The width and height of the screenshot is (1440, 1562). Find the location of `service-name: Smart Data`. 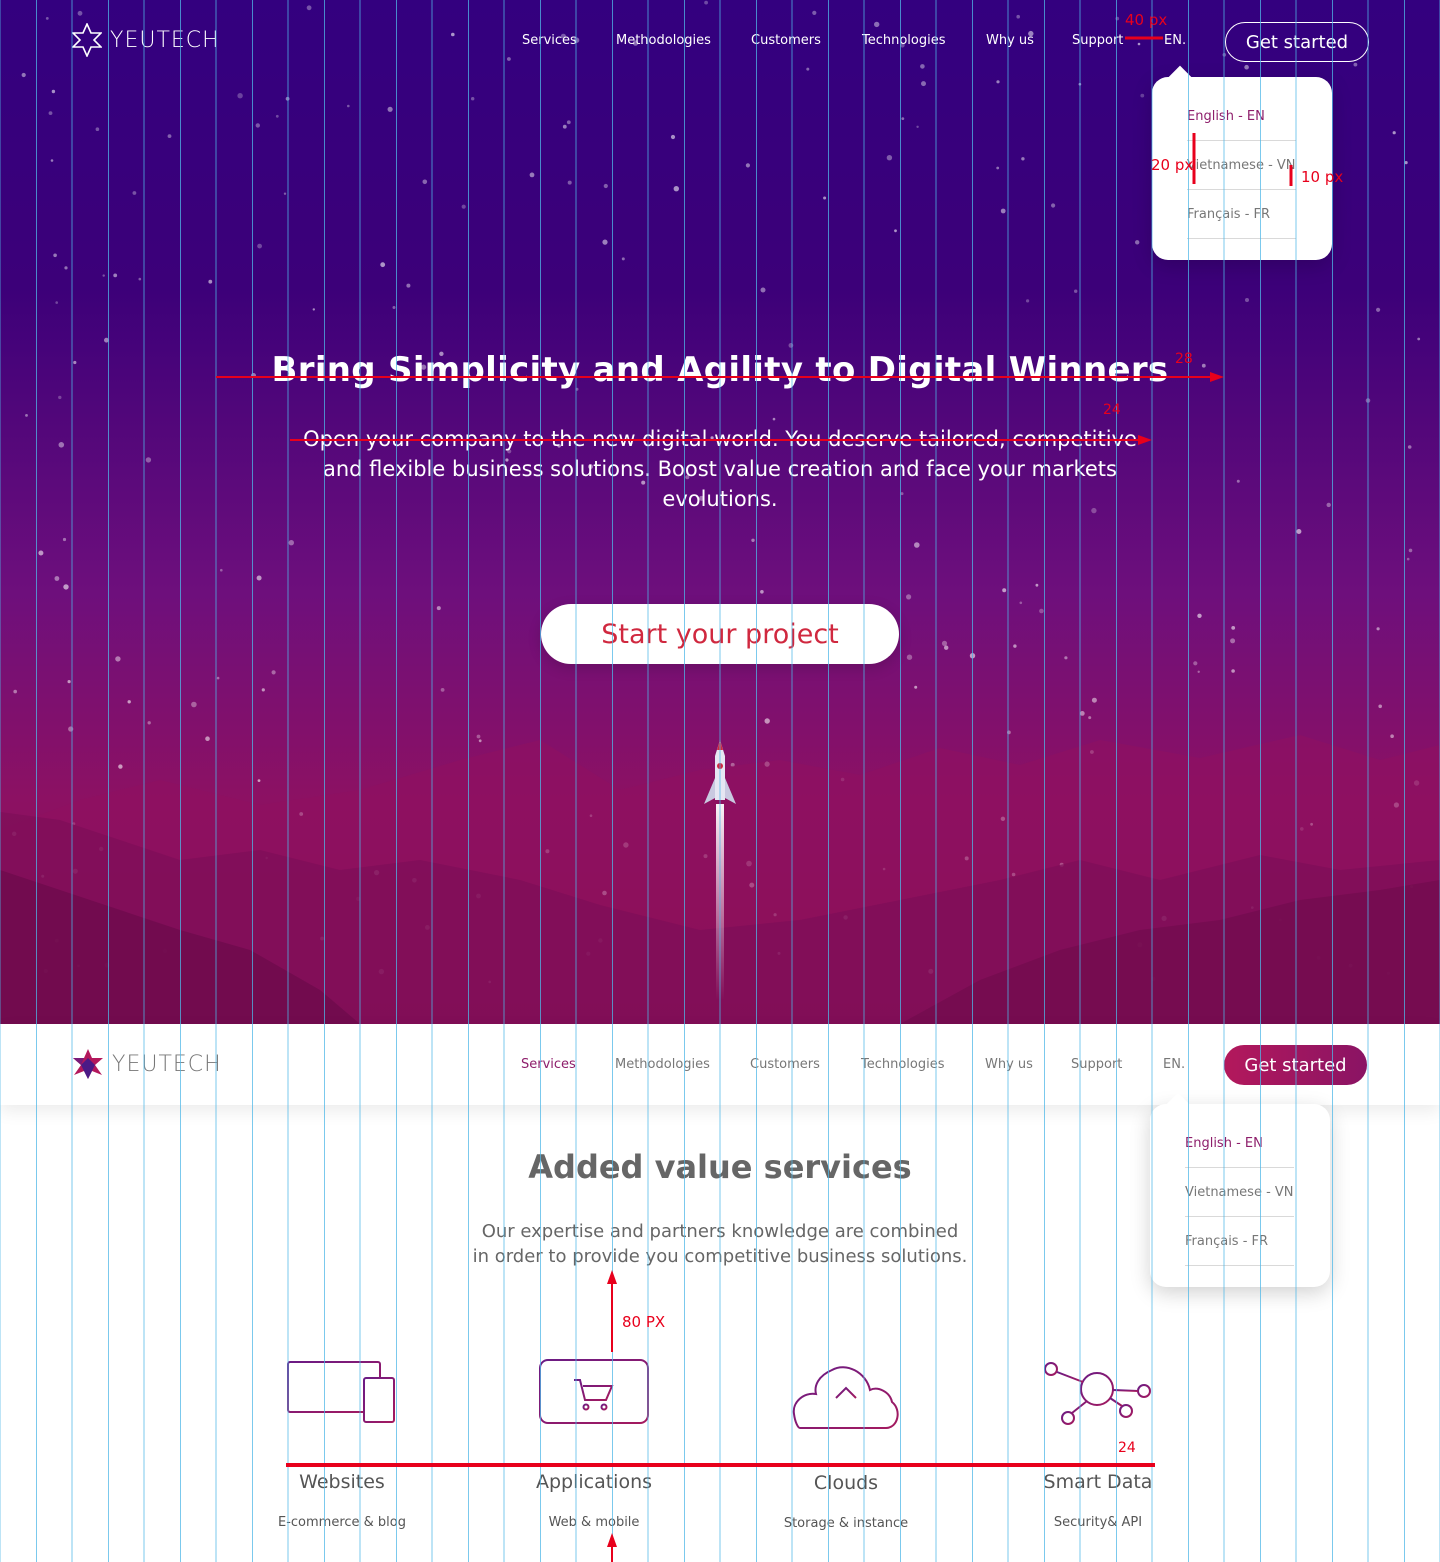

service-name: Smart Data is located at coordinates (1098, 1482).